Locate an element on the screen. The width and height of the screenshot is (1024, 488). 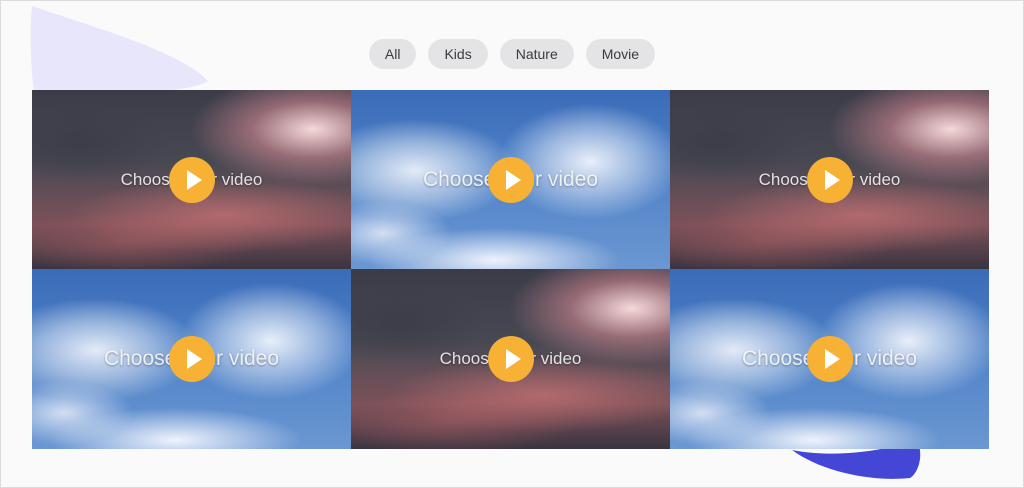
filter-nature-button: Nature is located at coordinates (536, 54).